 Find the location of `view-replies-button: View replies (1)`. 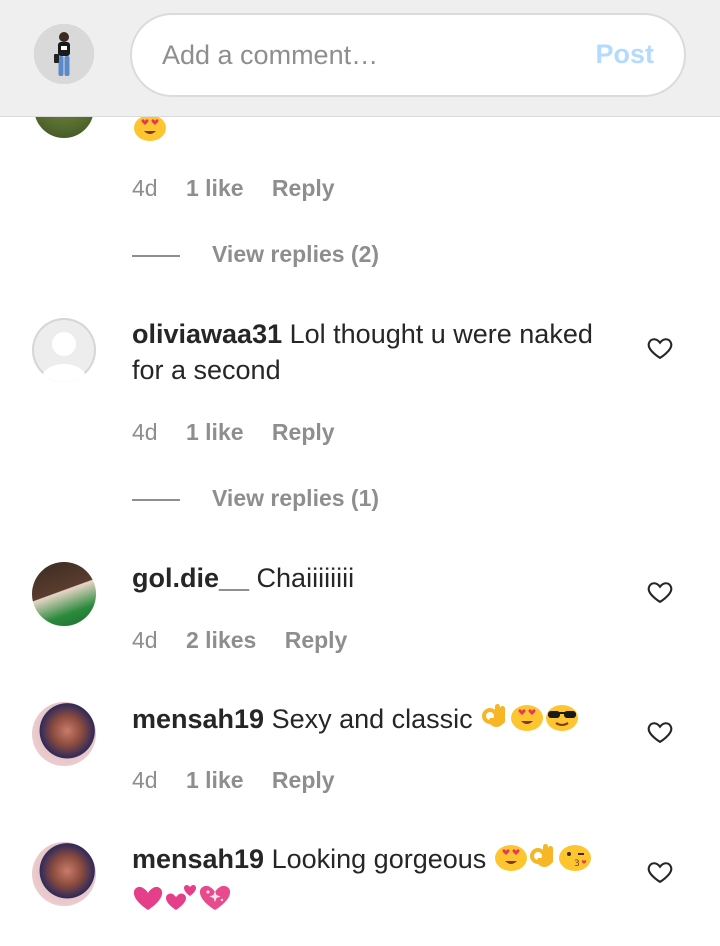

view-replies-button: View replies (1) is located at coordinates (255, 498).